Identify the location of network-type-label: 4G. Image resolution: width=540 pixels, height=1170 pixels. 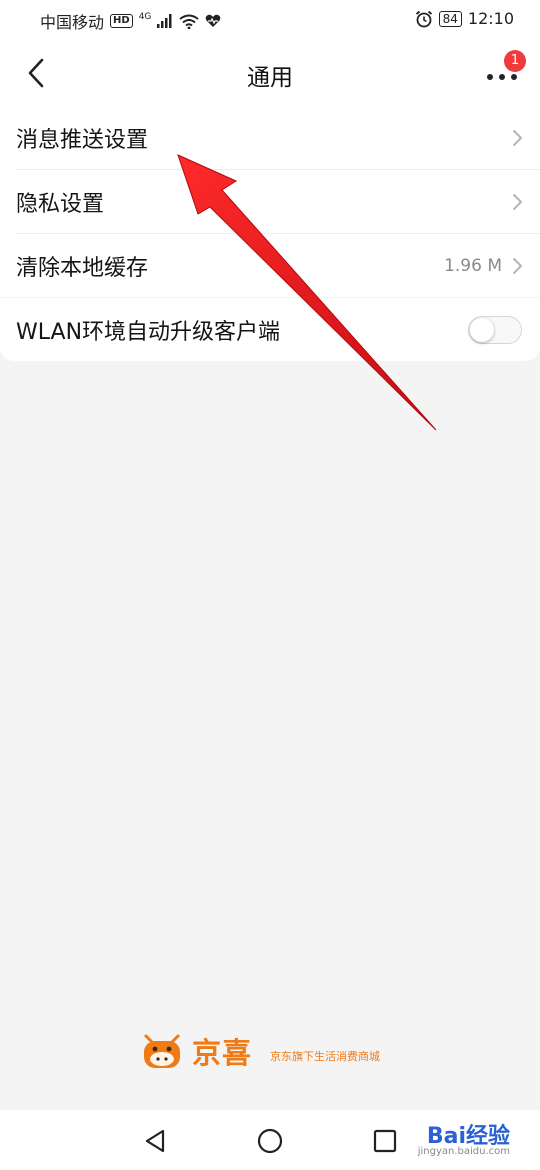
(145, 17).